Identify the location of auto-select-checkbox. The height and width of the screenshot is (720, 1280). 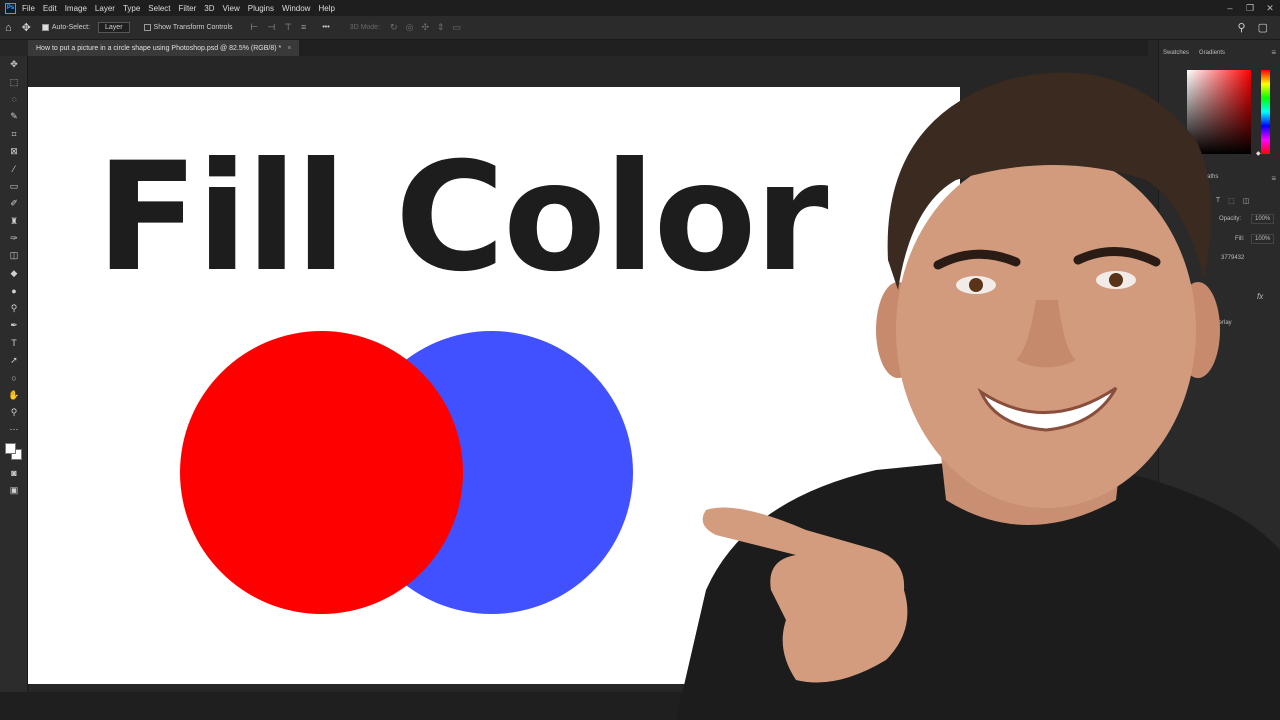
(45, 27).